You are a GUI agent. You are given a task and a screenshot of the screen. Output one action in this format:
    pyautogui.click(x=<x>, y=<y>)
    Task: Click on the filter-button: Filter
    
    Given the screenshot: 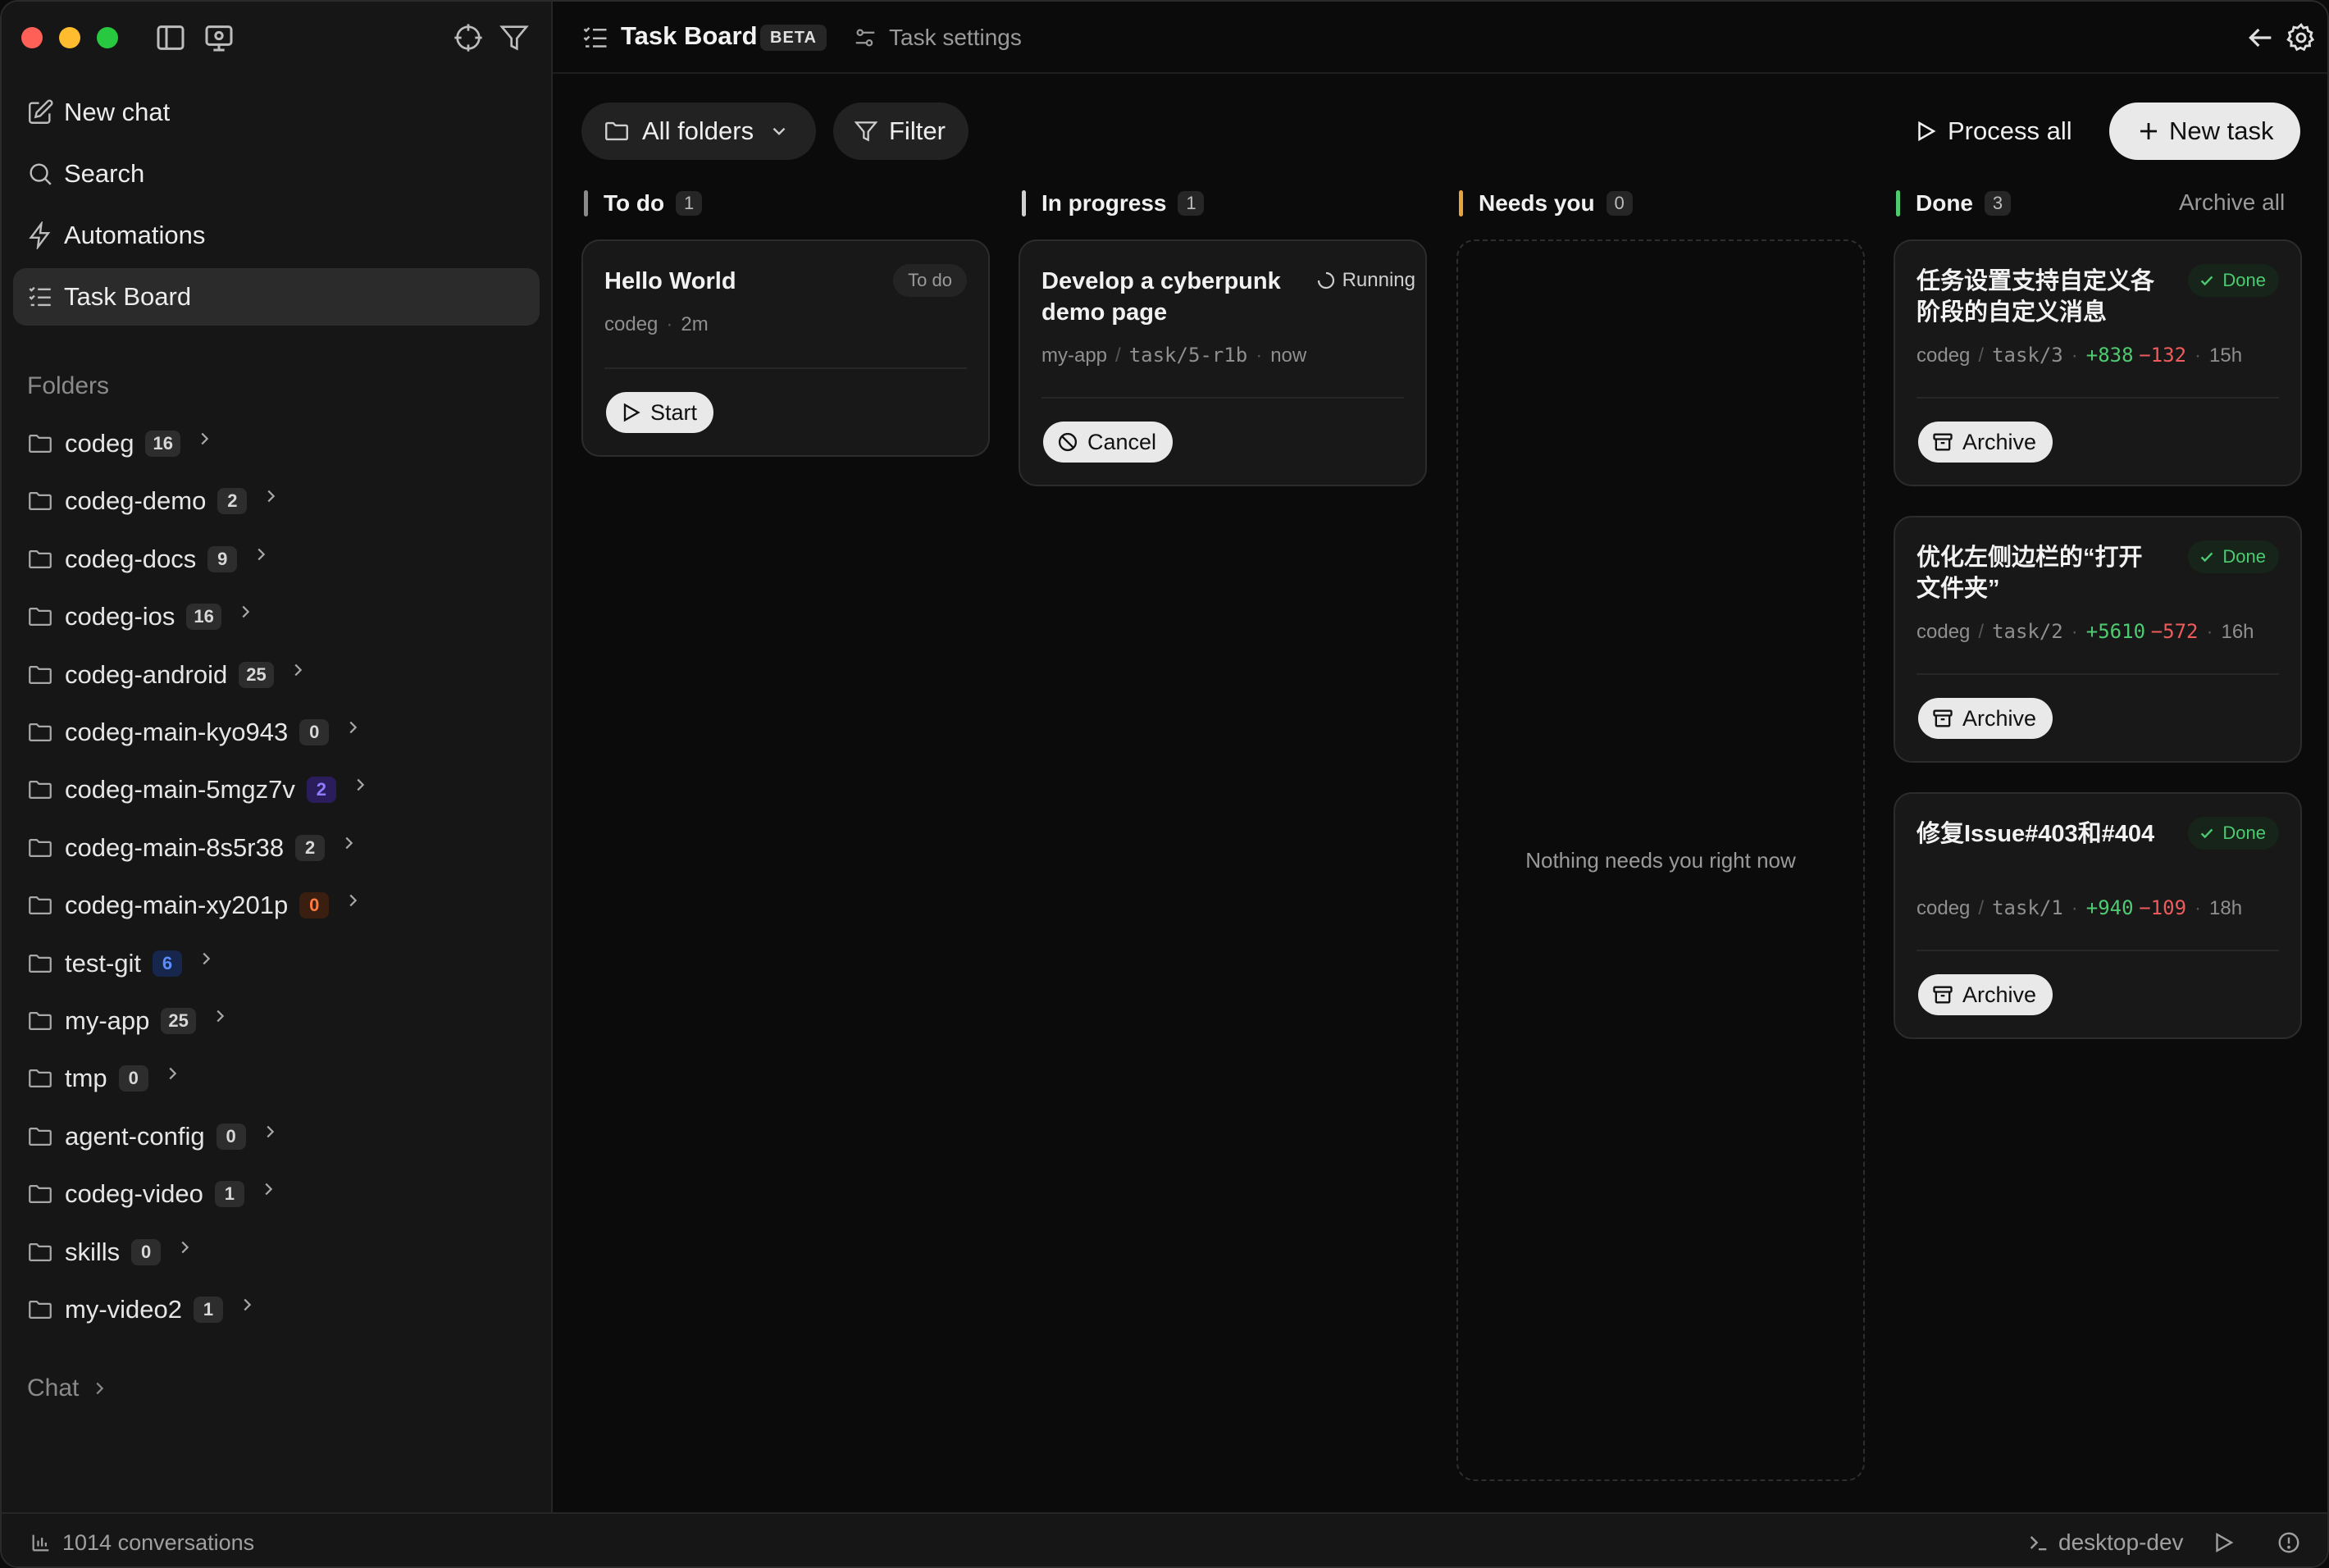 What is the action you would take?
    pyautogui.click(x=901, y=131)
    